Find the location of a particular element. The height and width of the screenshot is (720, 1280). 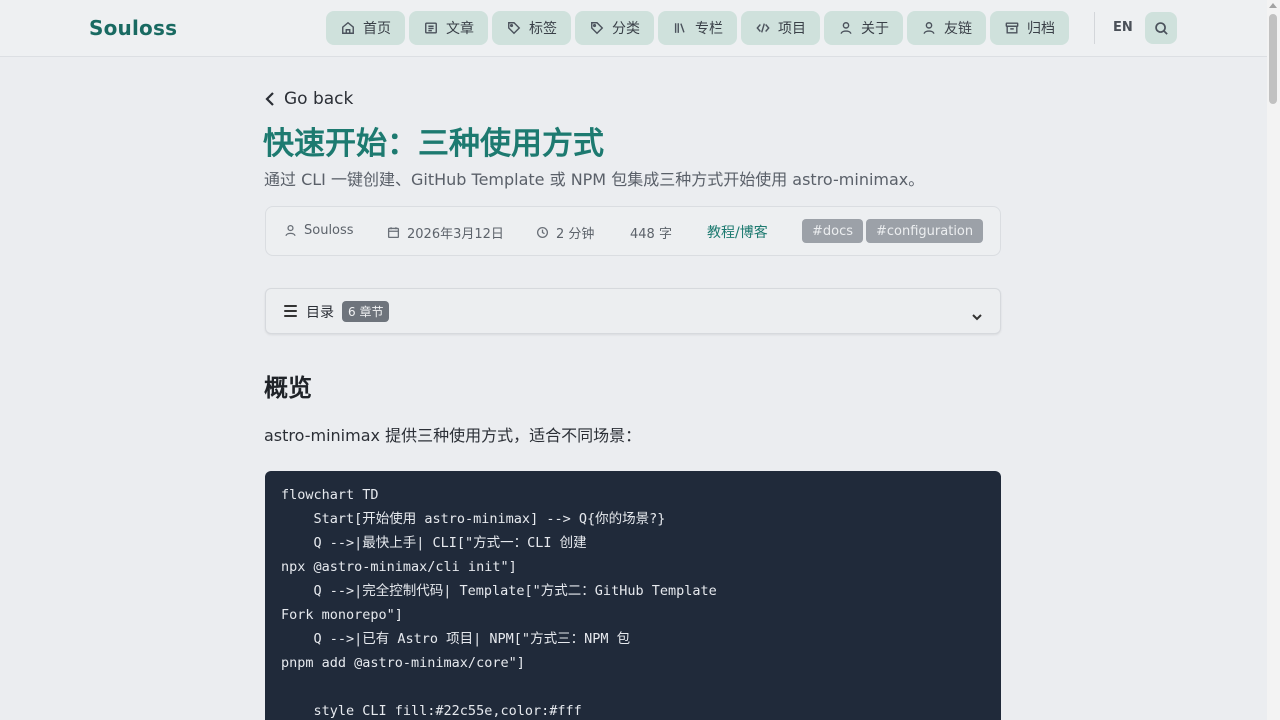

search-button is located at coordinates (1161, 28).